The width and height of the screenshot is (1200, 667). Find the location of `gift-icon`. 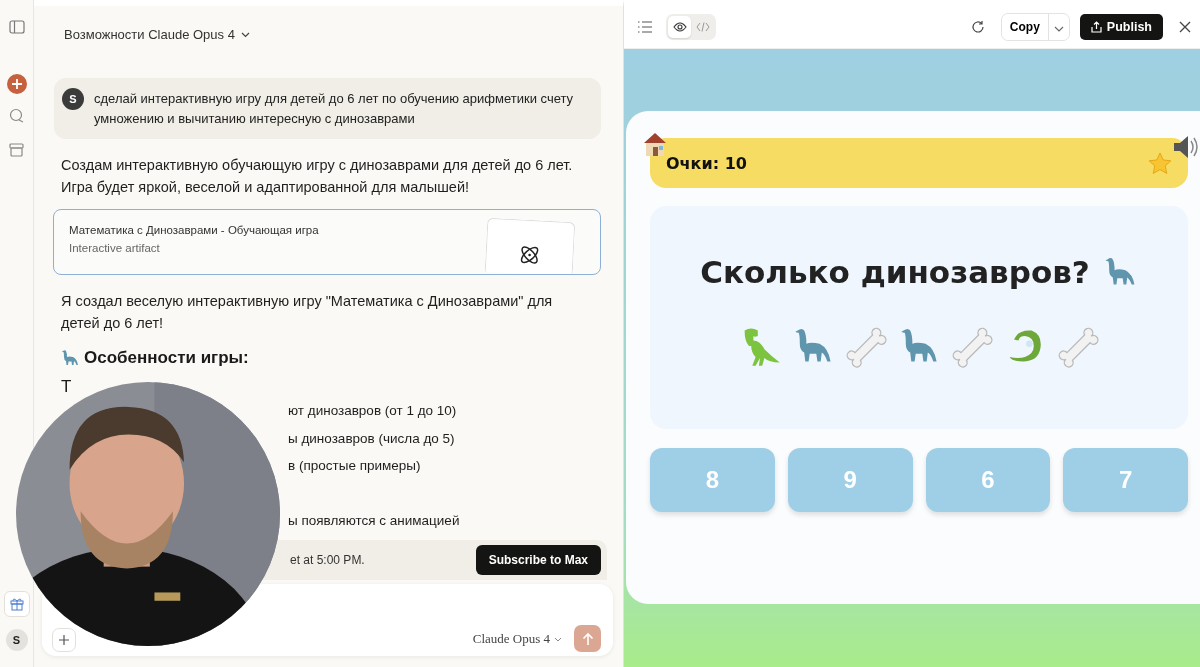

gift-icon is located at coordinates (16, 604).